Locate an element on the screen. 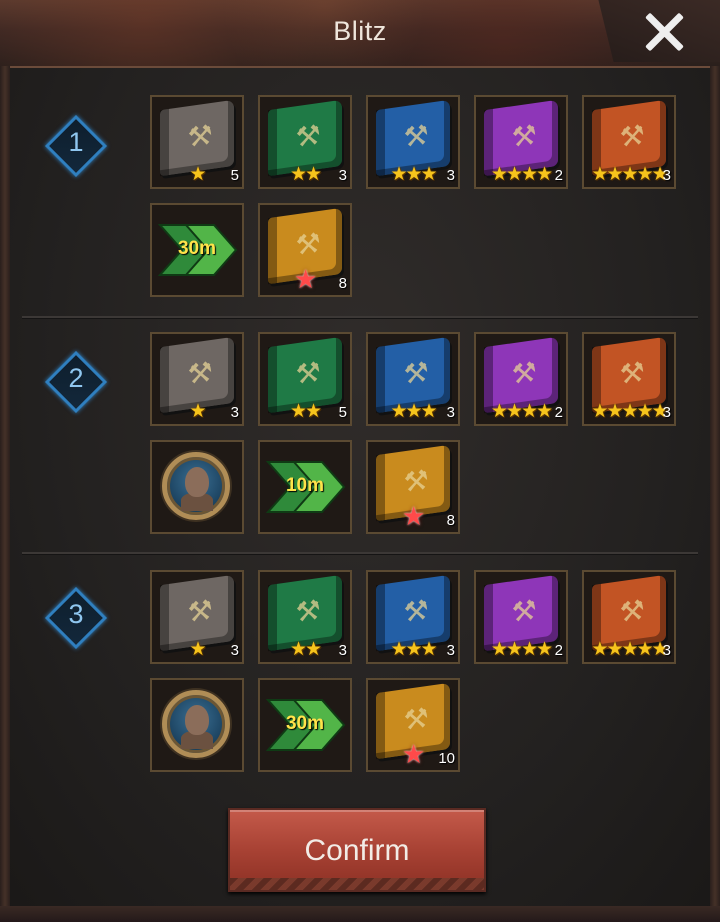 The width and height of the screenshot is (720, 922). frame-bottom-border is located at coordinates (360, 914).